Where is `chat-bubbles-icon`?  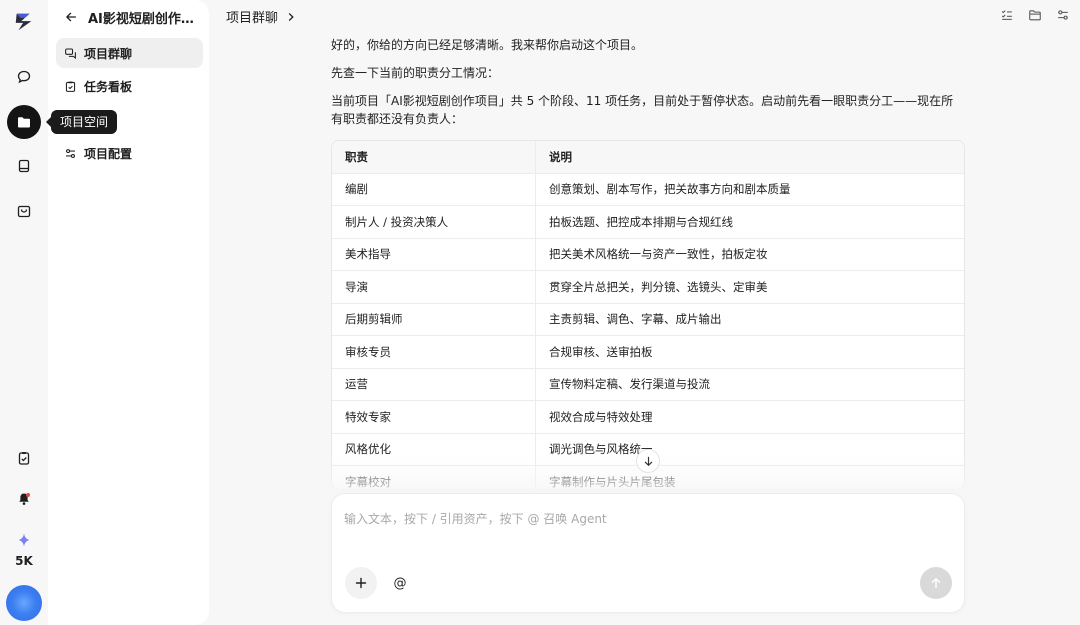
chat-bubbles-icon is located at coordinates (70, 53).